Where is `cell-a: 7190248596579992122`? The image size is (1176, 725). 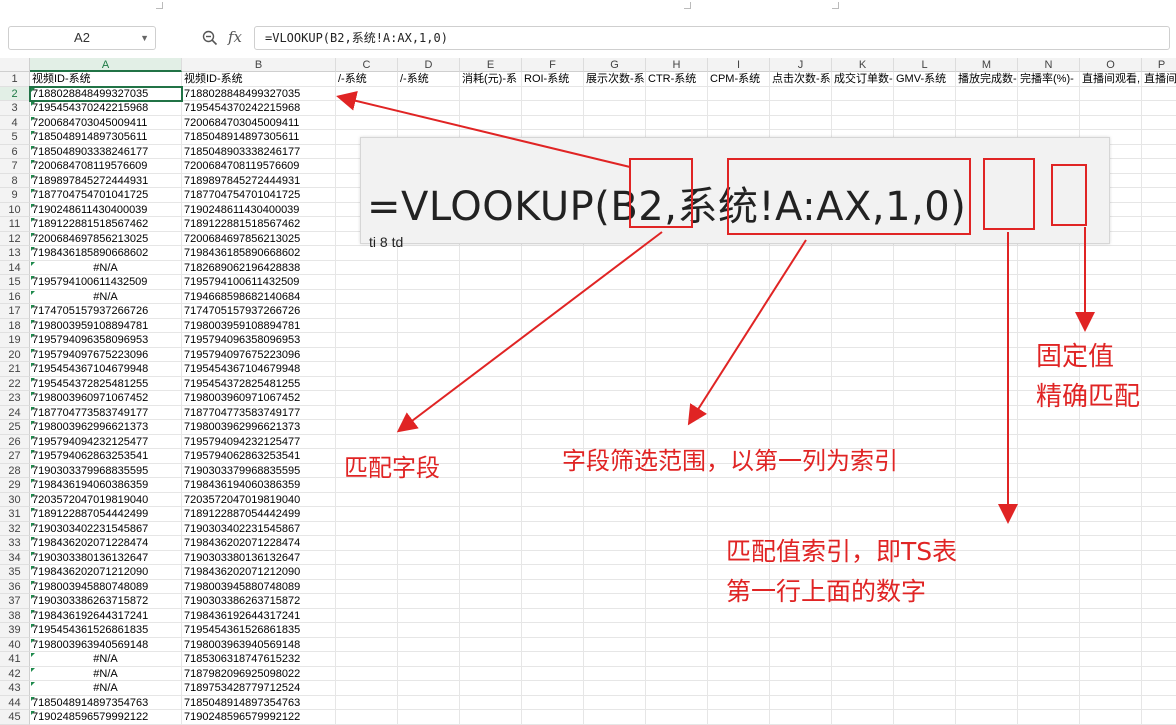
cell-a: 7190248596579992122 is located at coordinates (106, 717).